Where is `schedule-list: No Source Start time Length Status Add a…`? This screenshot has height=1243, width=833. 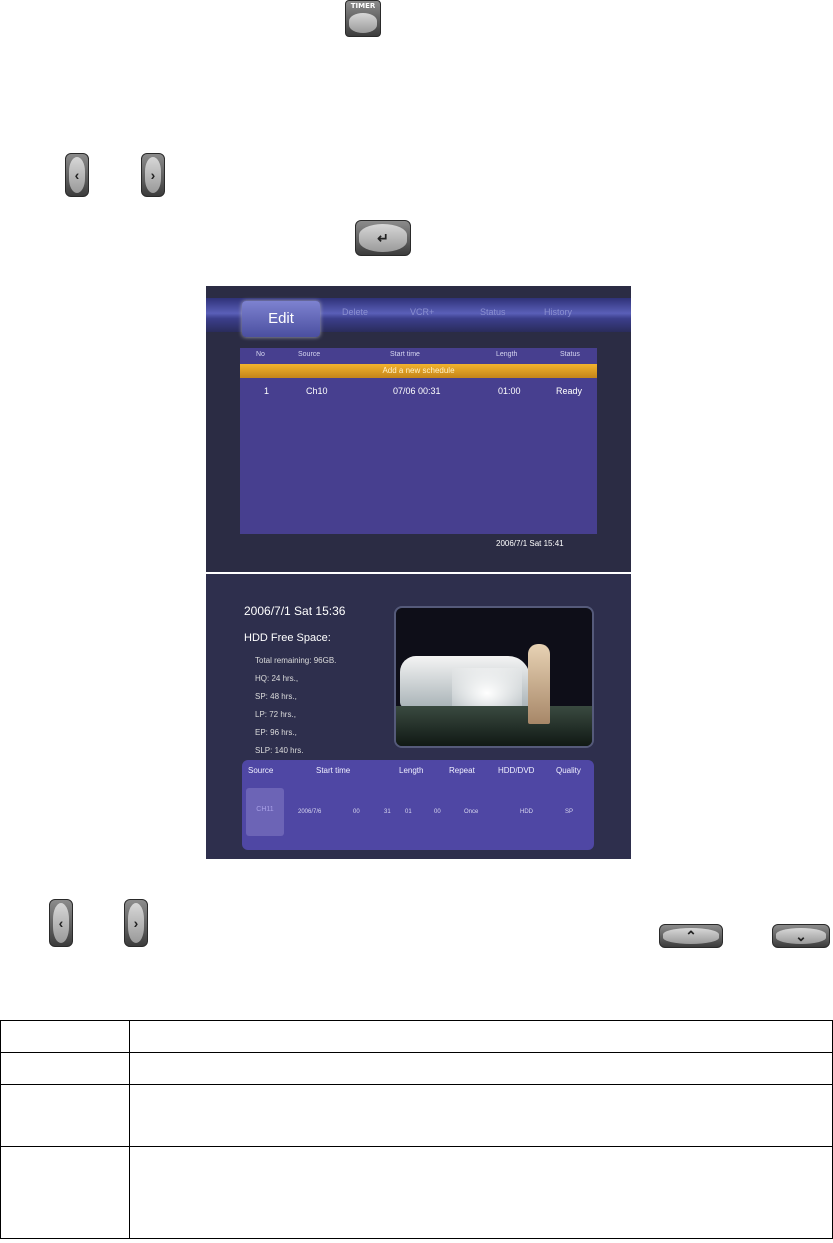
schedule-list: No Source Start time Length Status Add a… is located at coordinates (418, 441).